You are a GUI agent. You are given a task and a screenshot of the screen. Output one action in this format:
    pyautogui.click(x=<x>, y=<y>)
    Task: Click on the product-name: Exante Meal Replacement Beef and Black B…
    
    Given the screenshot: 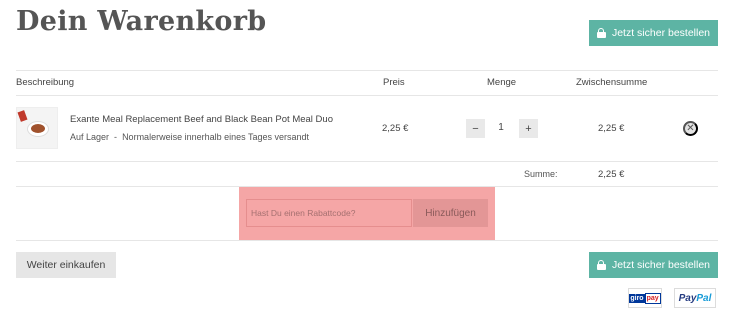 What is the action you would take?
    pyautogui.click(x=201, y=119)
    